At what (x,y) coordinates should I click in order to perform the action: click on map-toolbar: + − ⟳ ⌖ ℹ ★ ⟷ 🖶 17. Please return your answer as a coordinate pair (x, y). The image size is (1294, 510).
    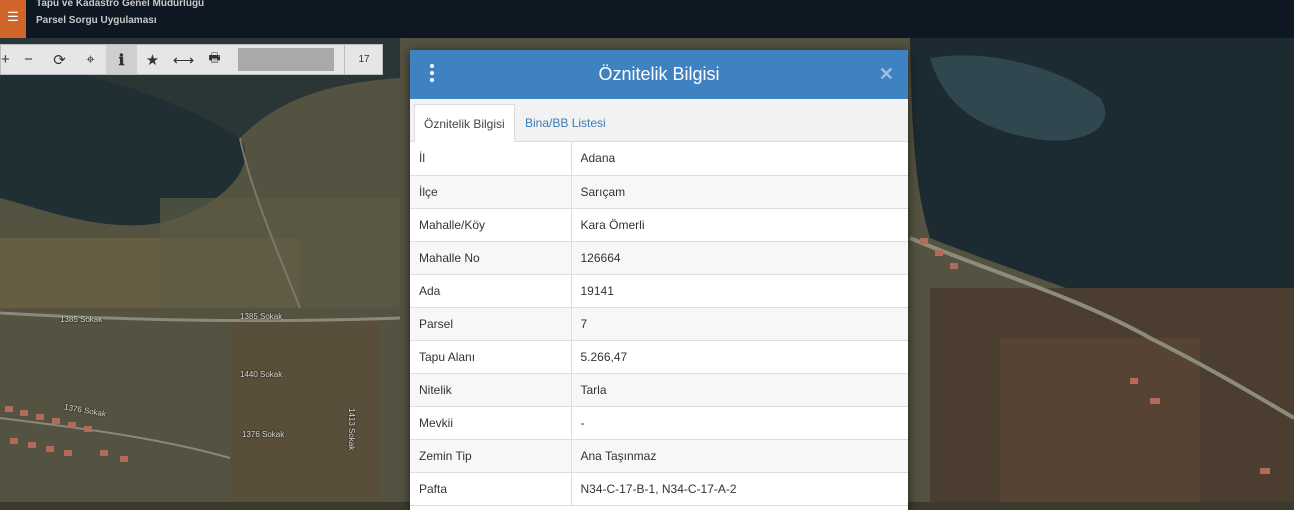
    Looking at the image, I should click on (191, 59).